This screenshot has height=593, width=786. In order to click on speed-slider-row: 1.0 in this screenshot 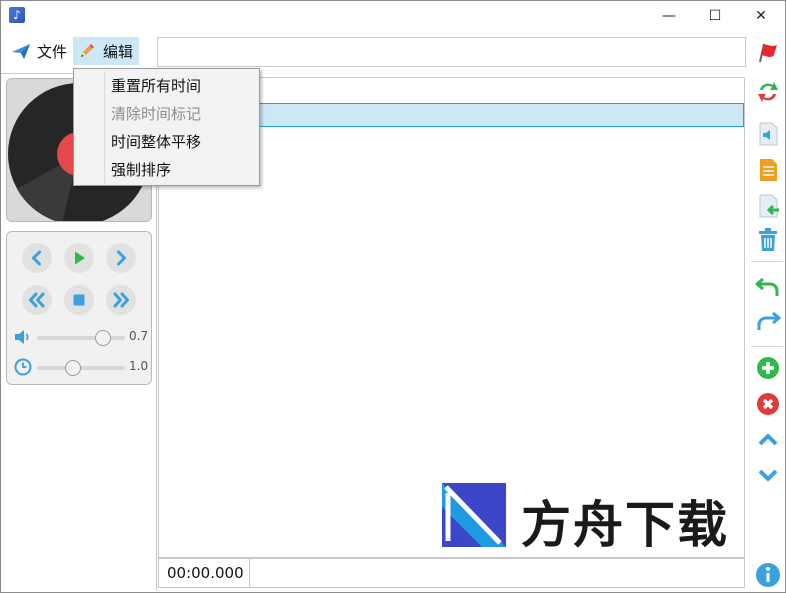, I will do `click(81, 367)`.